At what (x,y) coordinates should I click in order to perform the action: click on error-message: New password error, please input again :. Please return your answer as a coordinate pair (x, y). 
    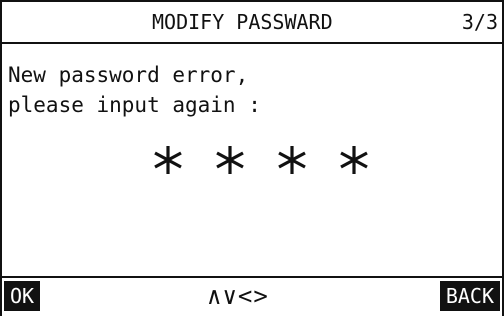
    Looking at the image, I should click on (134, 90).